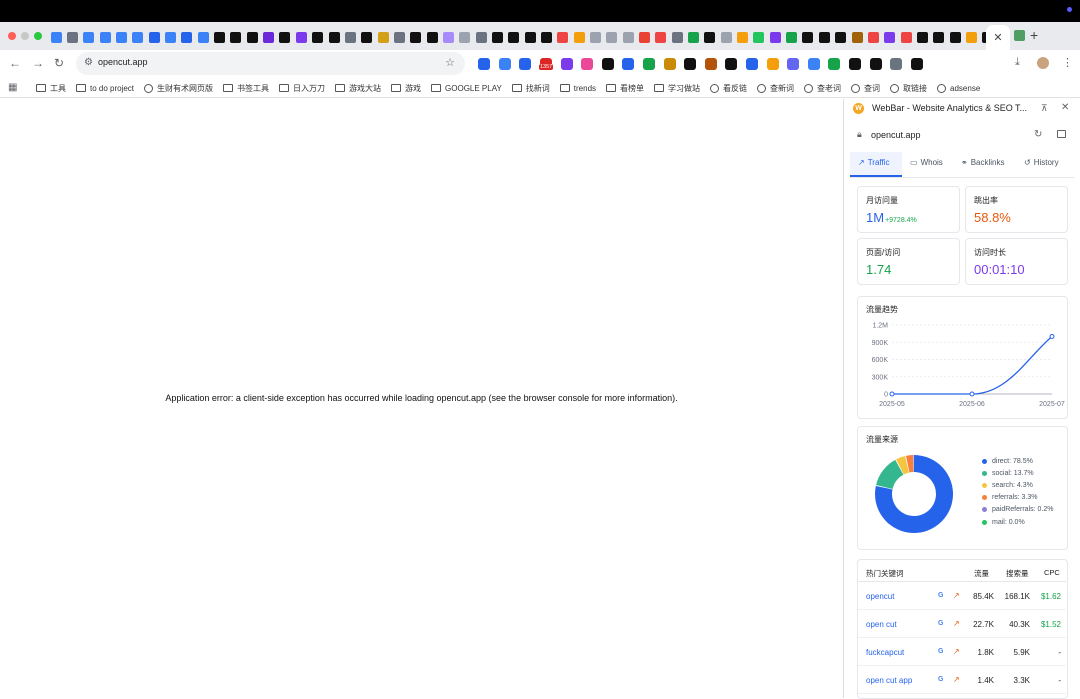  What do you see at coordinates (822, 88) in the screenshot?
I see `bookmark-item: 查老词` at bounding box center [822, 88].